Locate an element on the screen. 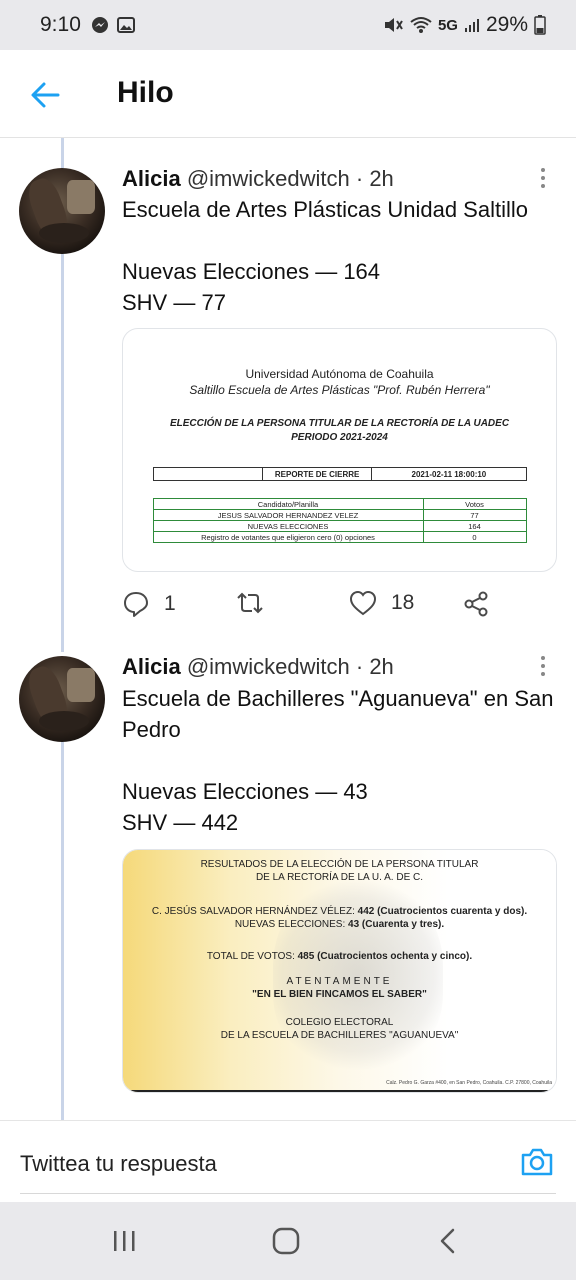 The height and width of the screenshot is (1280, 576). total-votes: 485 (Cuatrocientos ochenta y cinco). is located at coordinates (385, 956).